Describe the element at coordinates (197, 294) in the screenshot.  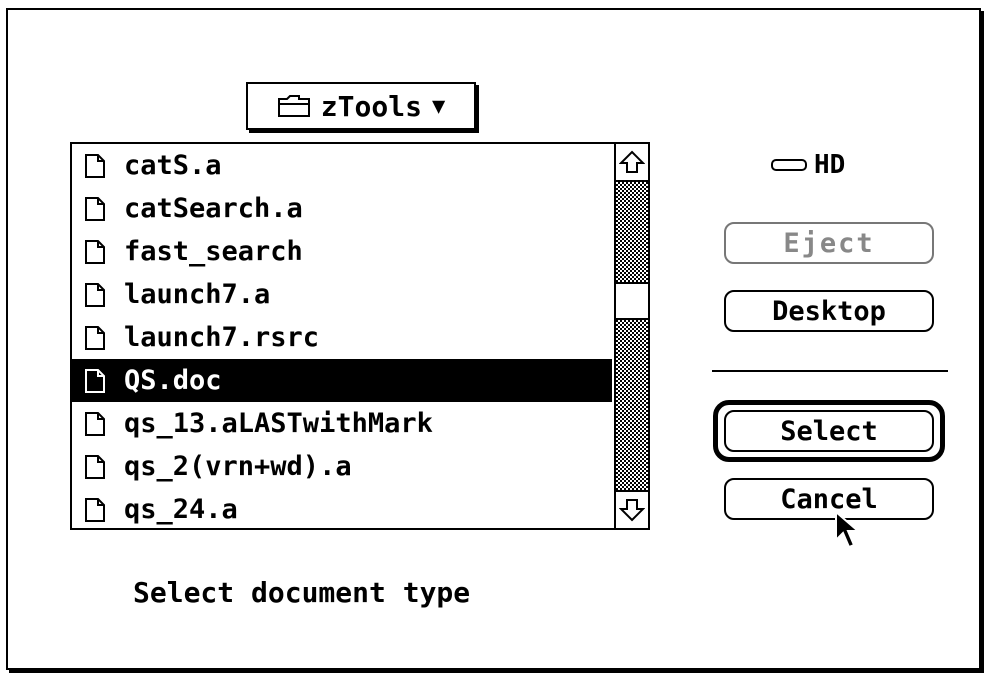
I see `file-name: launch7.a` at that location.